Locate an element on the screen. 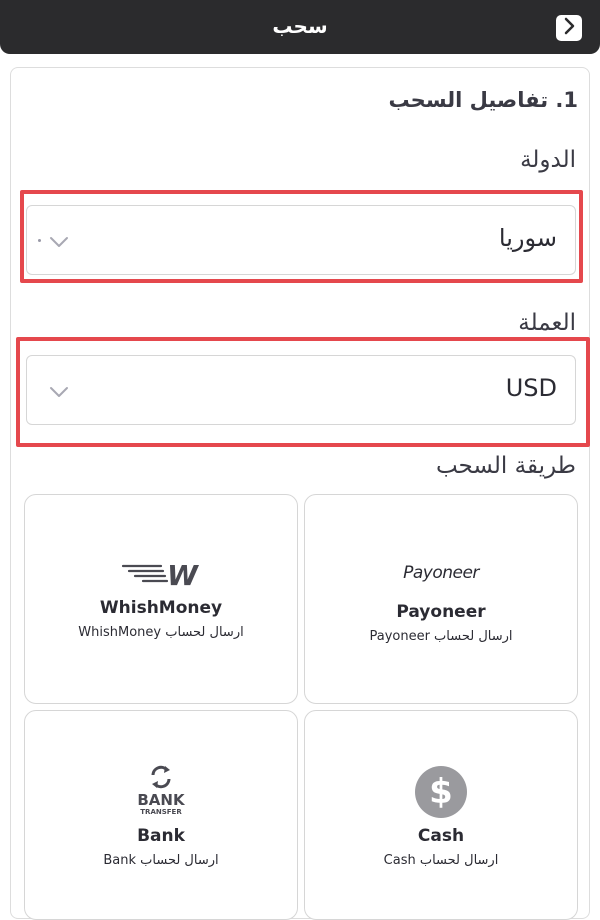 This screenshot has width=600, height=920. method-name: WhishMoney is located at coordinates (161, 608).